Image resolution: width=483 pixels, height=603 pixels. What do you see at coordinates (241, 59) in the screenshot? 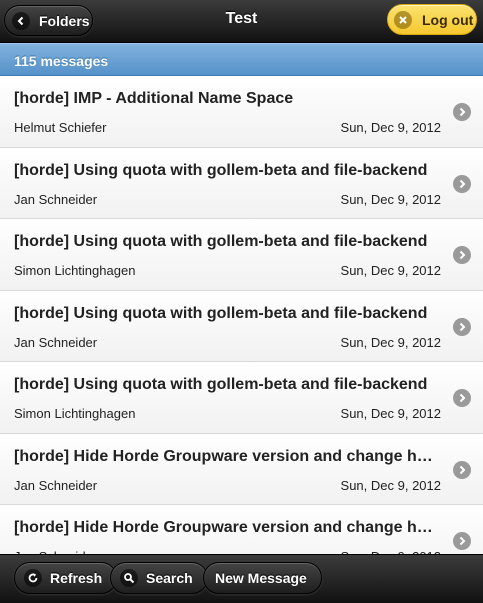
I see `message-count-bar: 115 messages` at bounding box center [241, 59].